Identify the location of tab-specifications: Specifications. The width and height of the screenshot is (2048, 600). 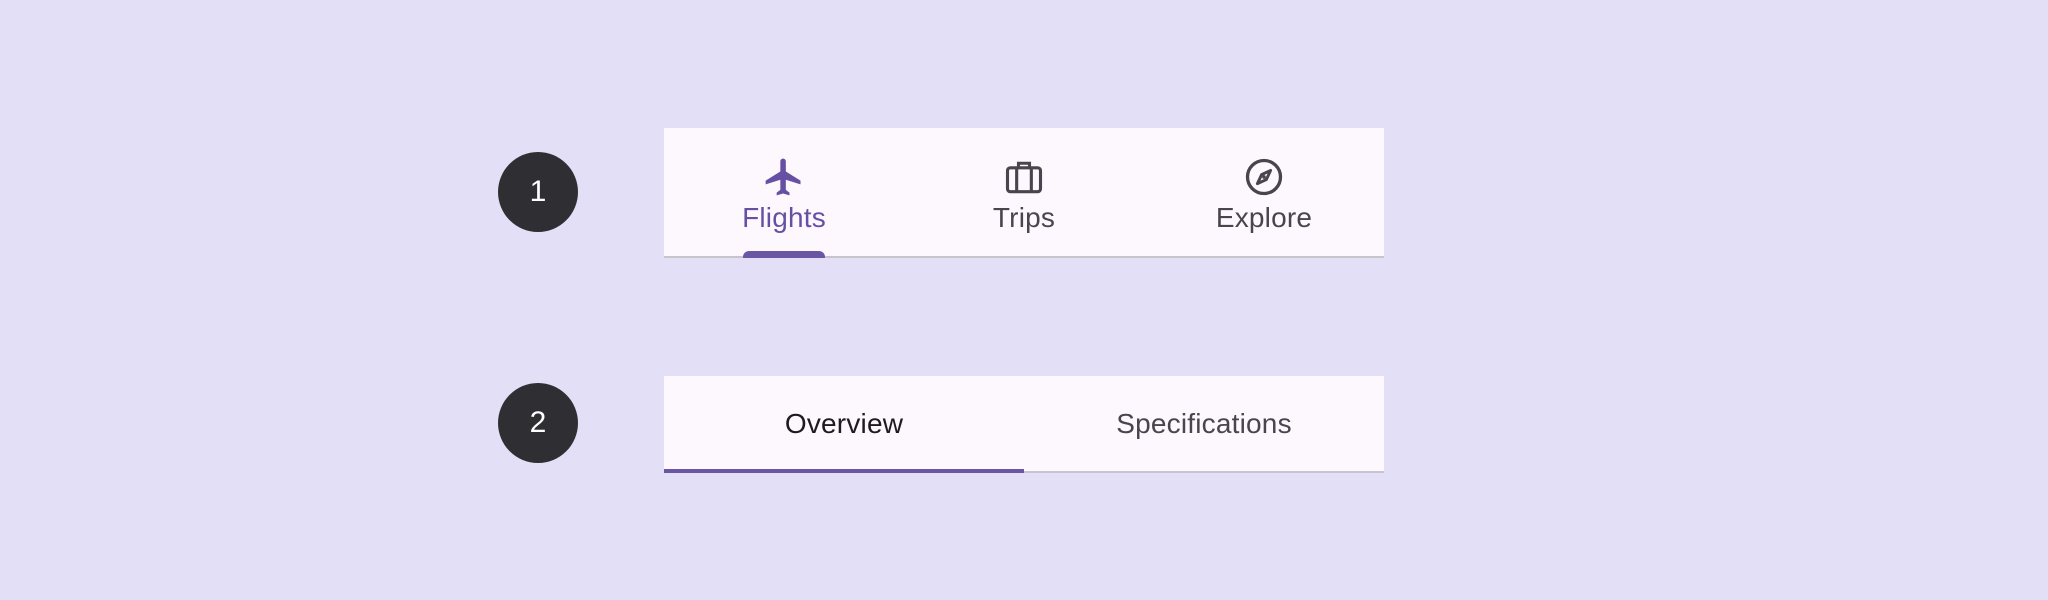
(1204, 423).